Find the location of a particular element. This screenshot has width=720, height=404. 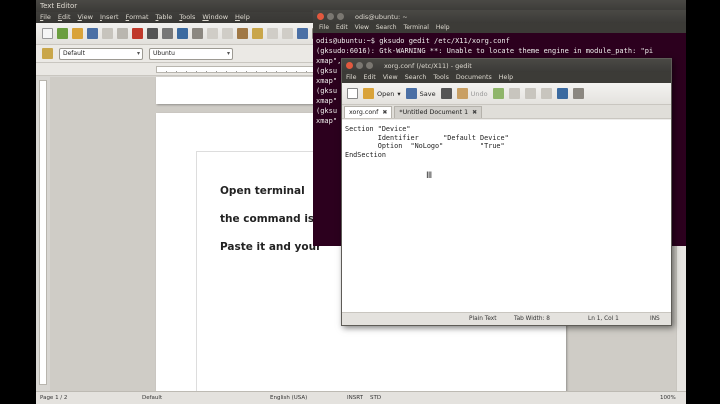

insert-mode: INS is located at coordinates (655, 319).